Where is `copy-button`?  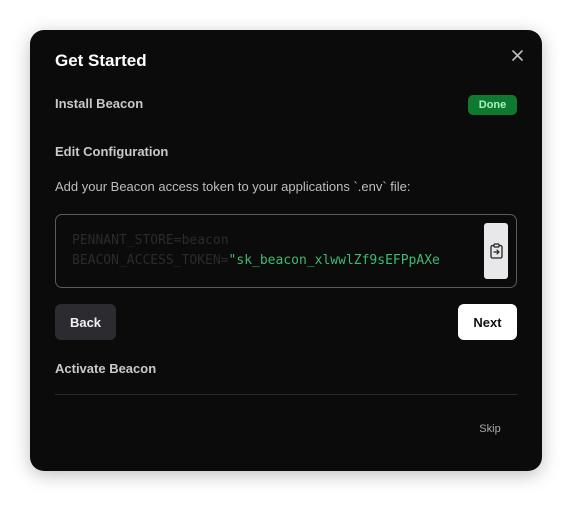 copy-button is located at coordinates (496, 251).